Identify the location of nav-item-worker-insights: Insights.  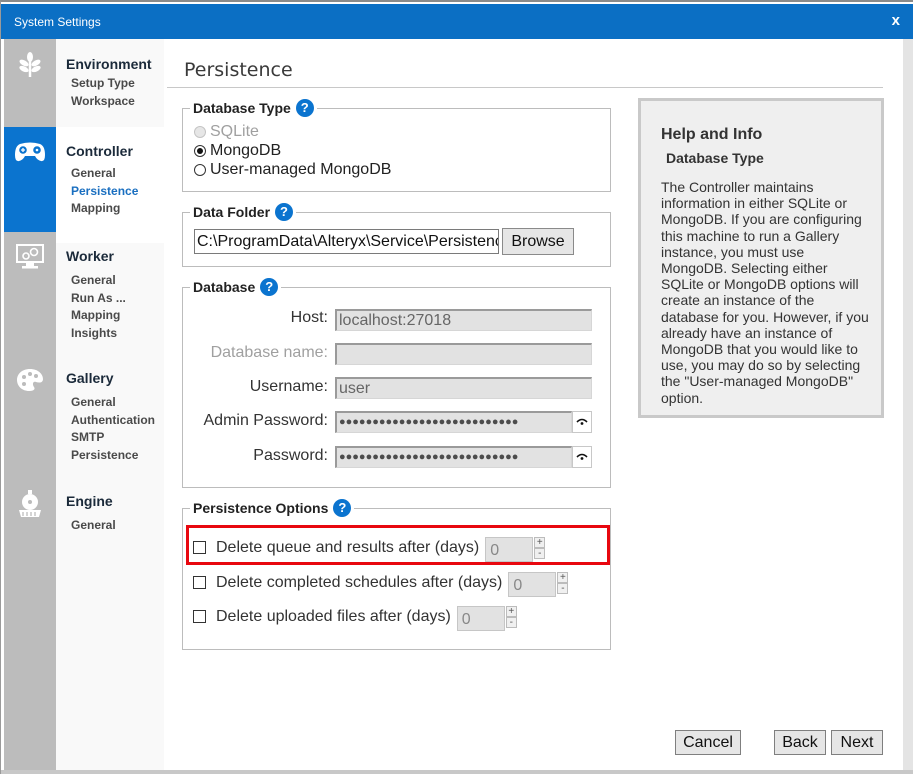
(117, 334).